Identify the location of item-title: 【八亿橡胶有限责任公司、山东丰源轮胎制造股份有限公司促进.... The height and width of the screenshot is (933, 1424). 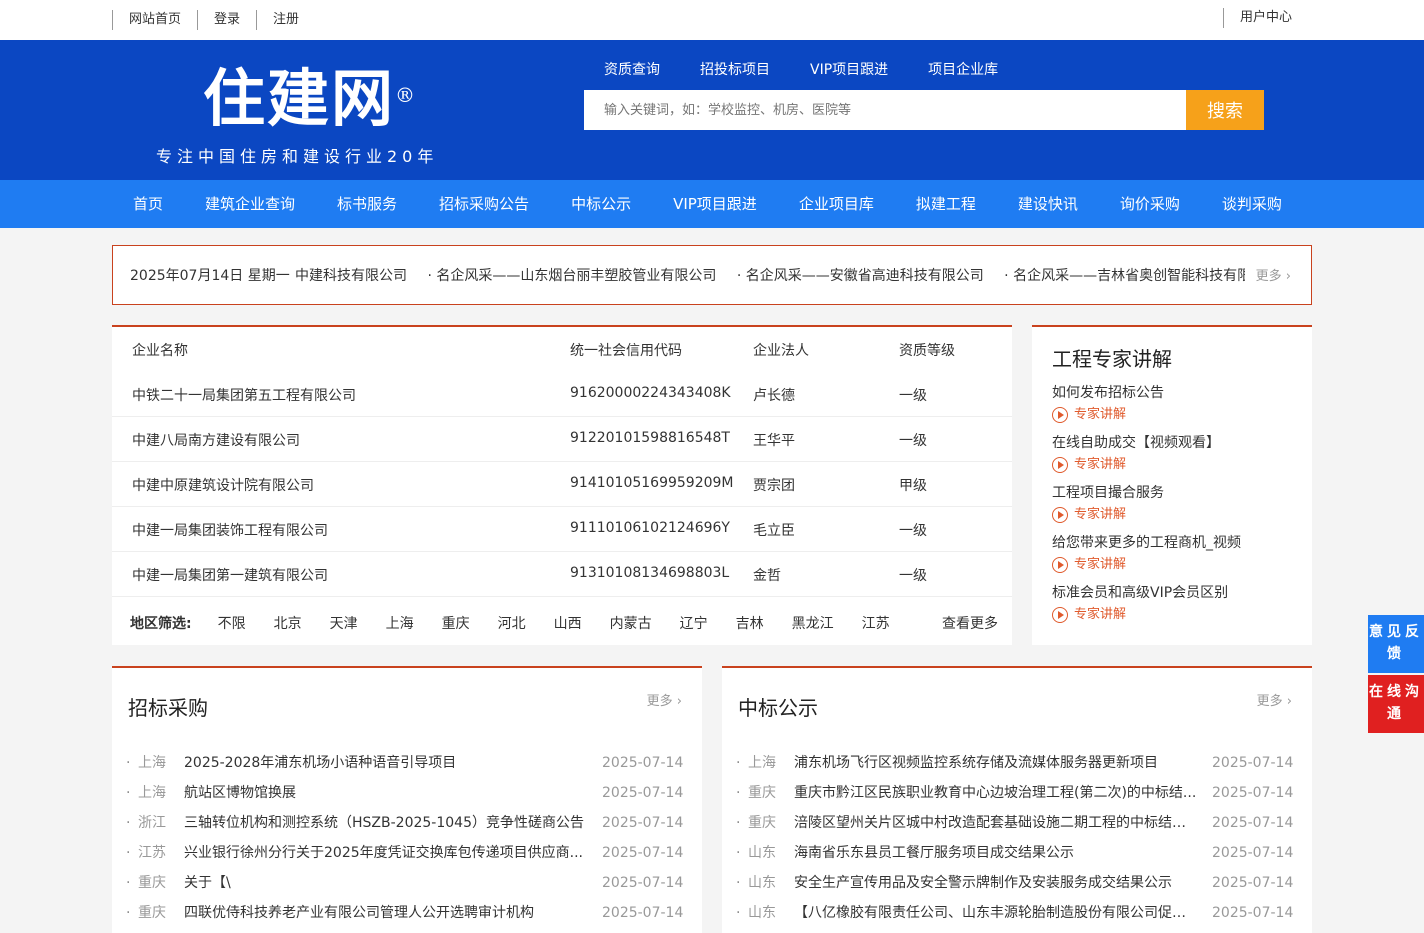
(1003, 913).